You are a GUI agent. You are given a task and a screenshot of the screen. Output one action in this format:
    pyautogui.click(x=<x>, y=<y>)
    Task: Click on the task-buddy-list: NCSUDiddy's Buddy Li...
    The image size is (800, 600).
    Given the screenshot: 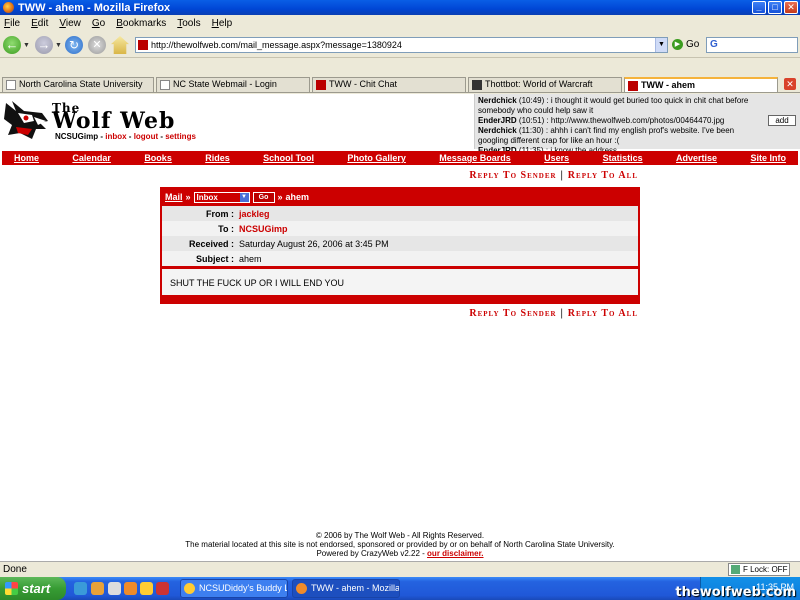 What is the action you would take?
    pyautogui.click(x=234, y=588)
    